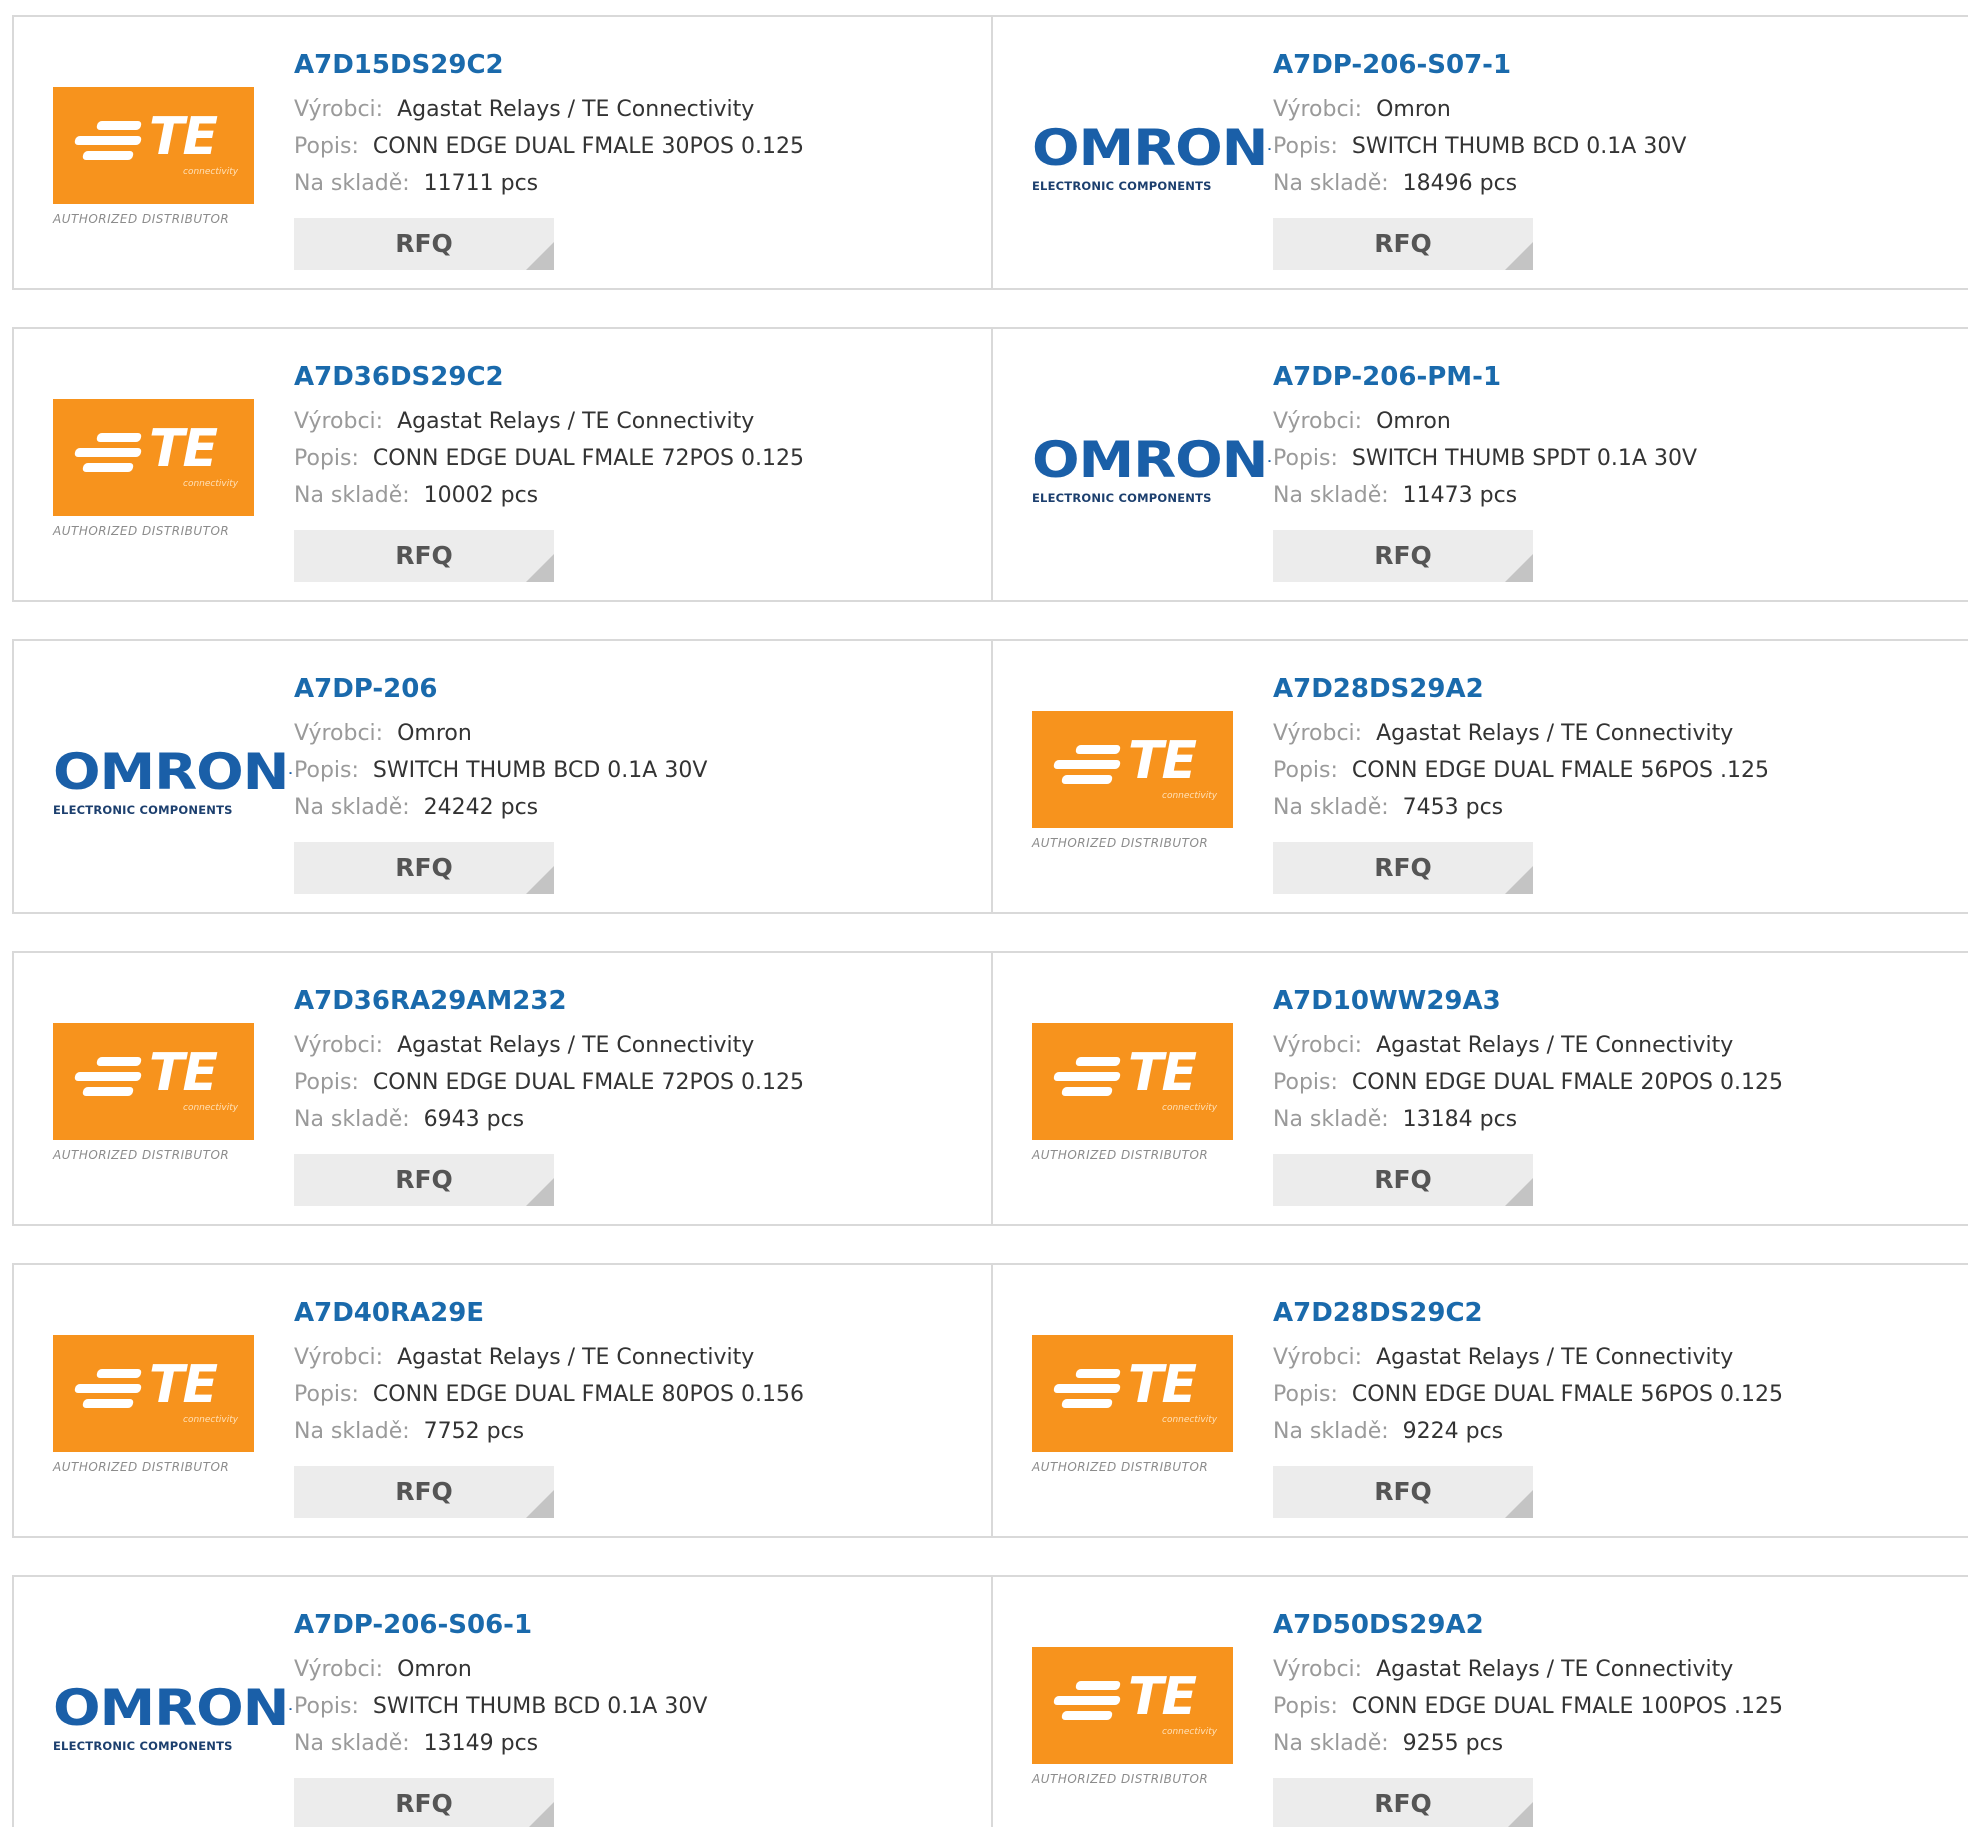  Describe the element at coordinates (1613, 689) in the screenshot. I see `part-number-link: A7D28DS29A2` at that location.